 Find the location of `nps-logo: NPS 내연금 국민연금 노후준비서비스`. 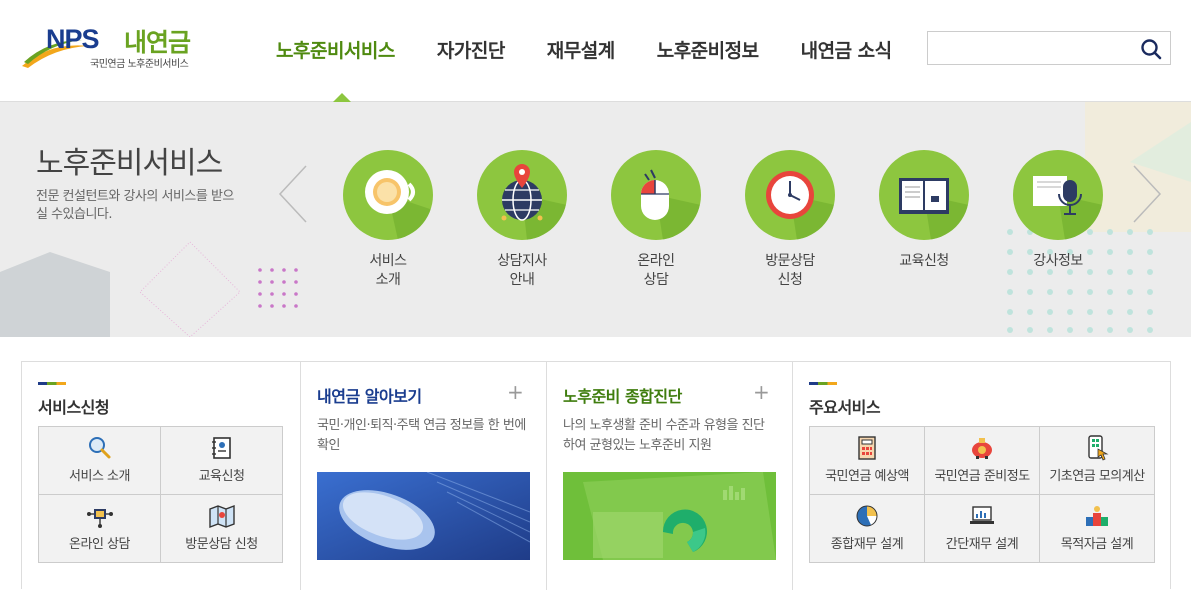

nps-logo: NPS 내연금 국민연금 노후준비서비스 is located at coordinates (115, 48).